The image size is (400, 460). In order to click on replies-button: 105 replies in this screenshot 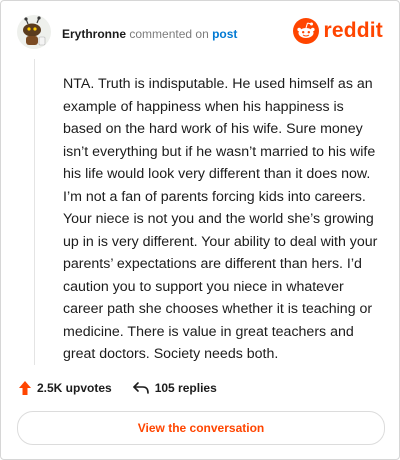, I will do `click(174, 388)`.